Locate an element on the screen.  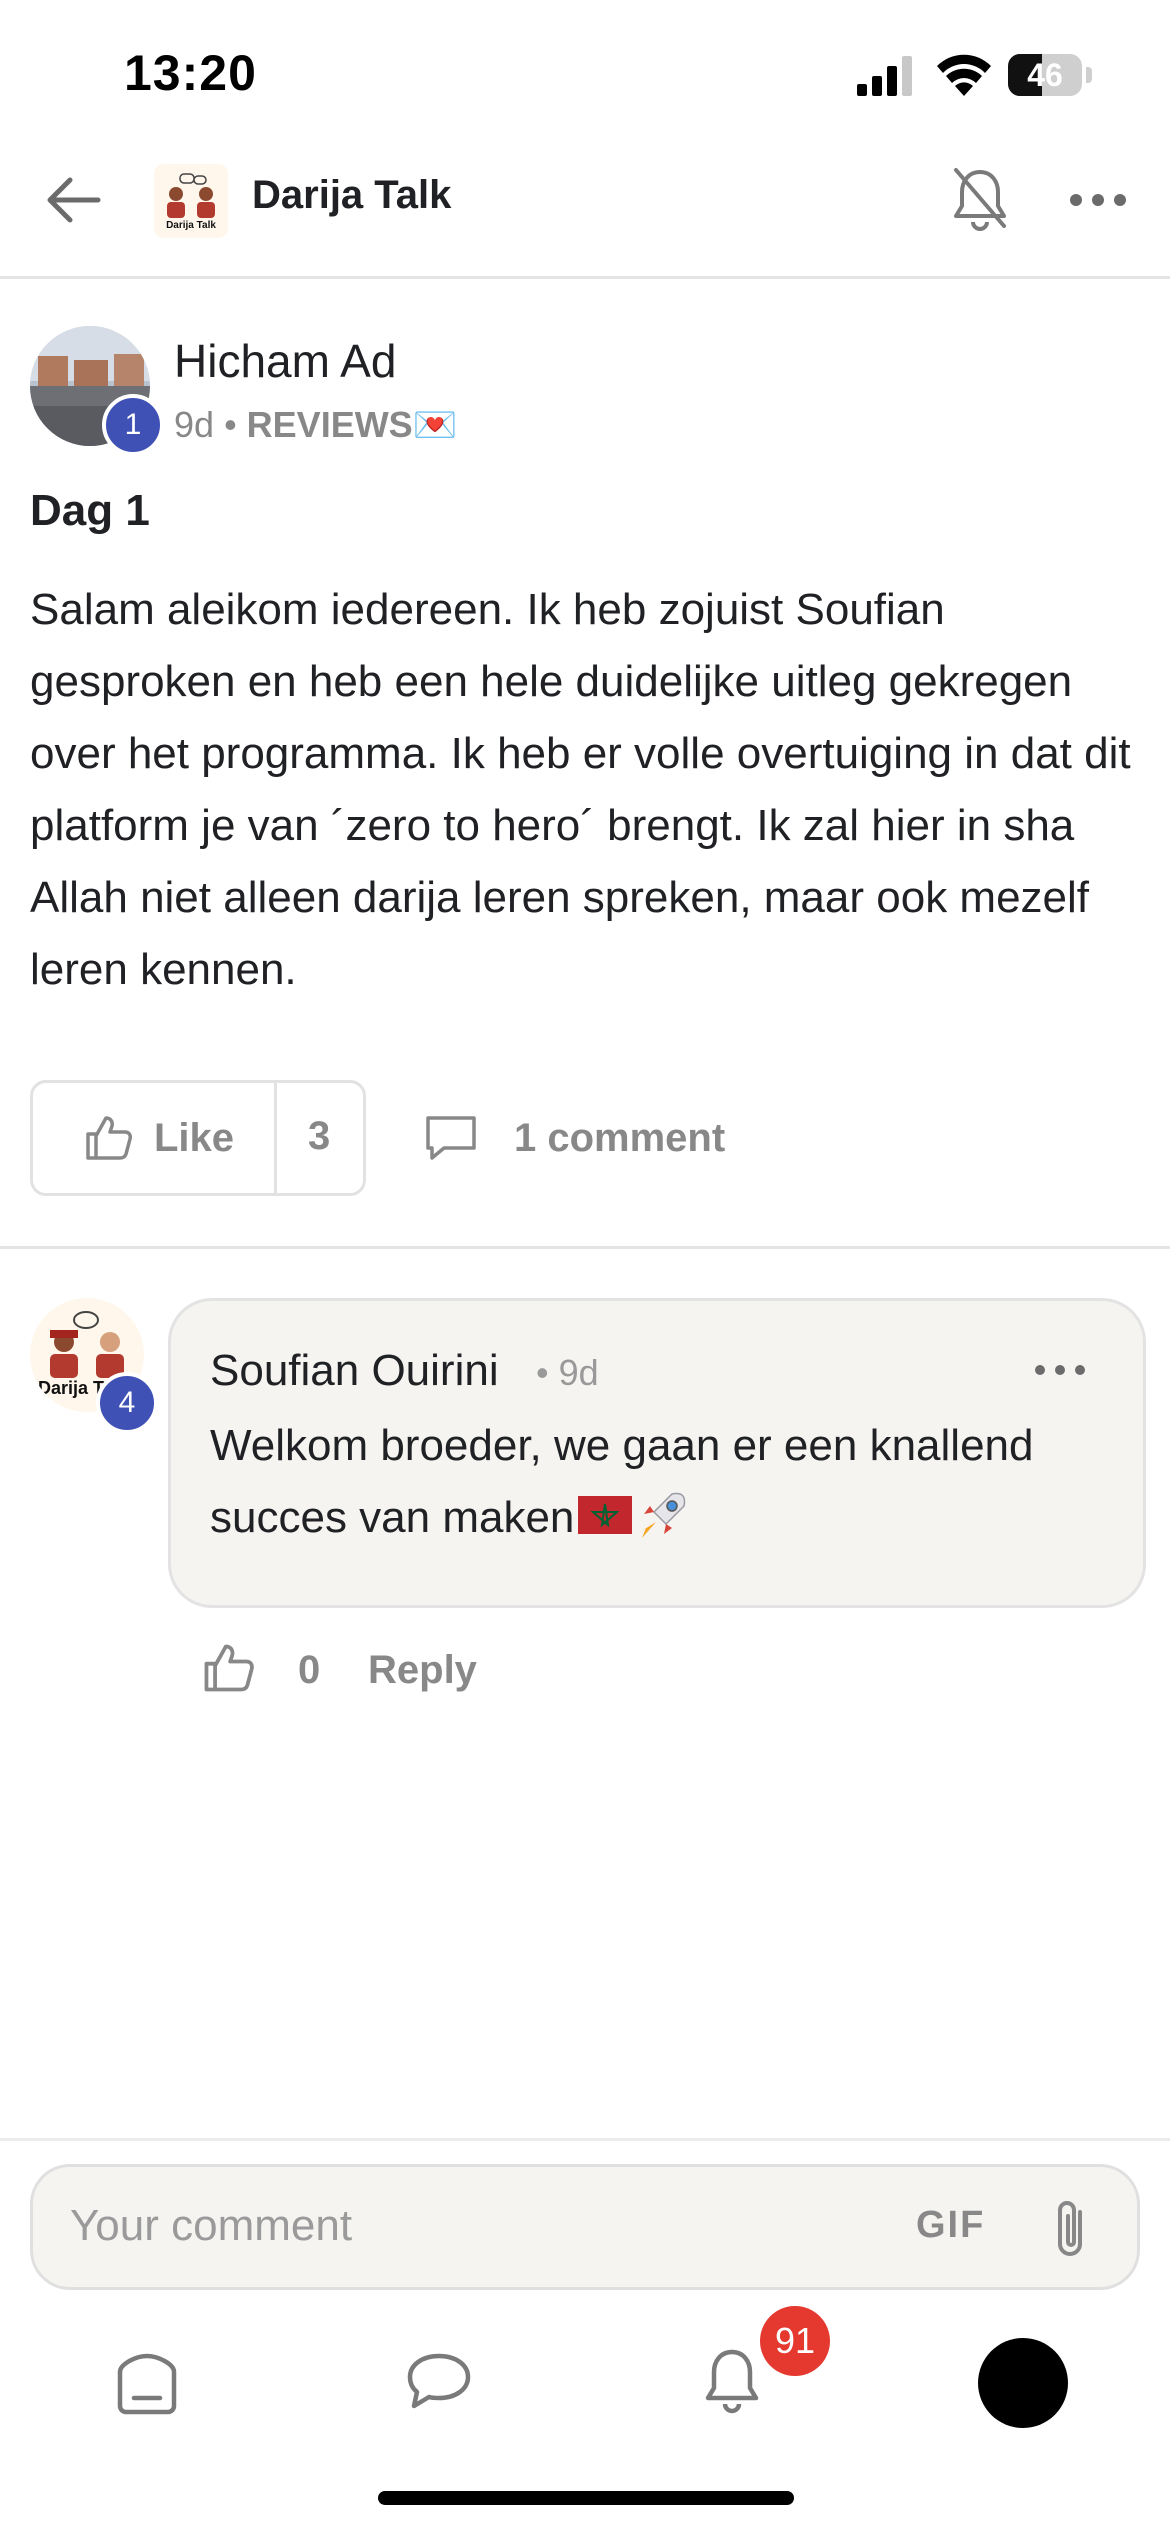
comment-input is located at coordinates (470, 2226).